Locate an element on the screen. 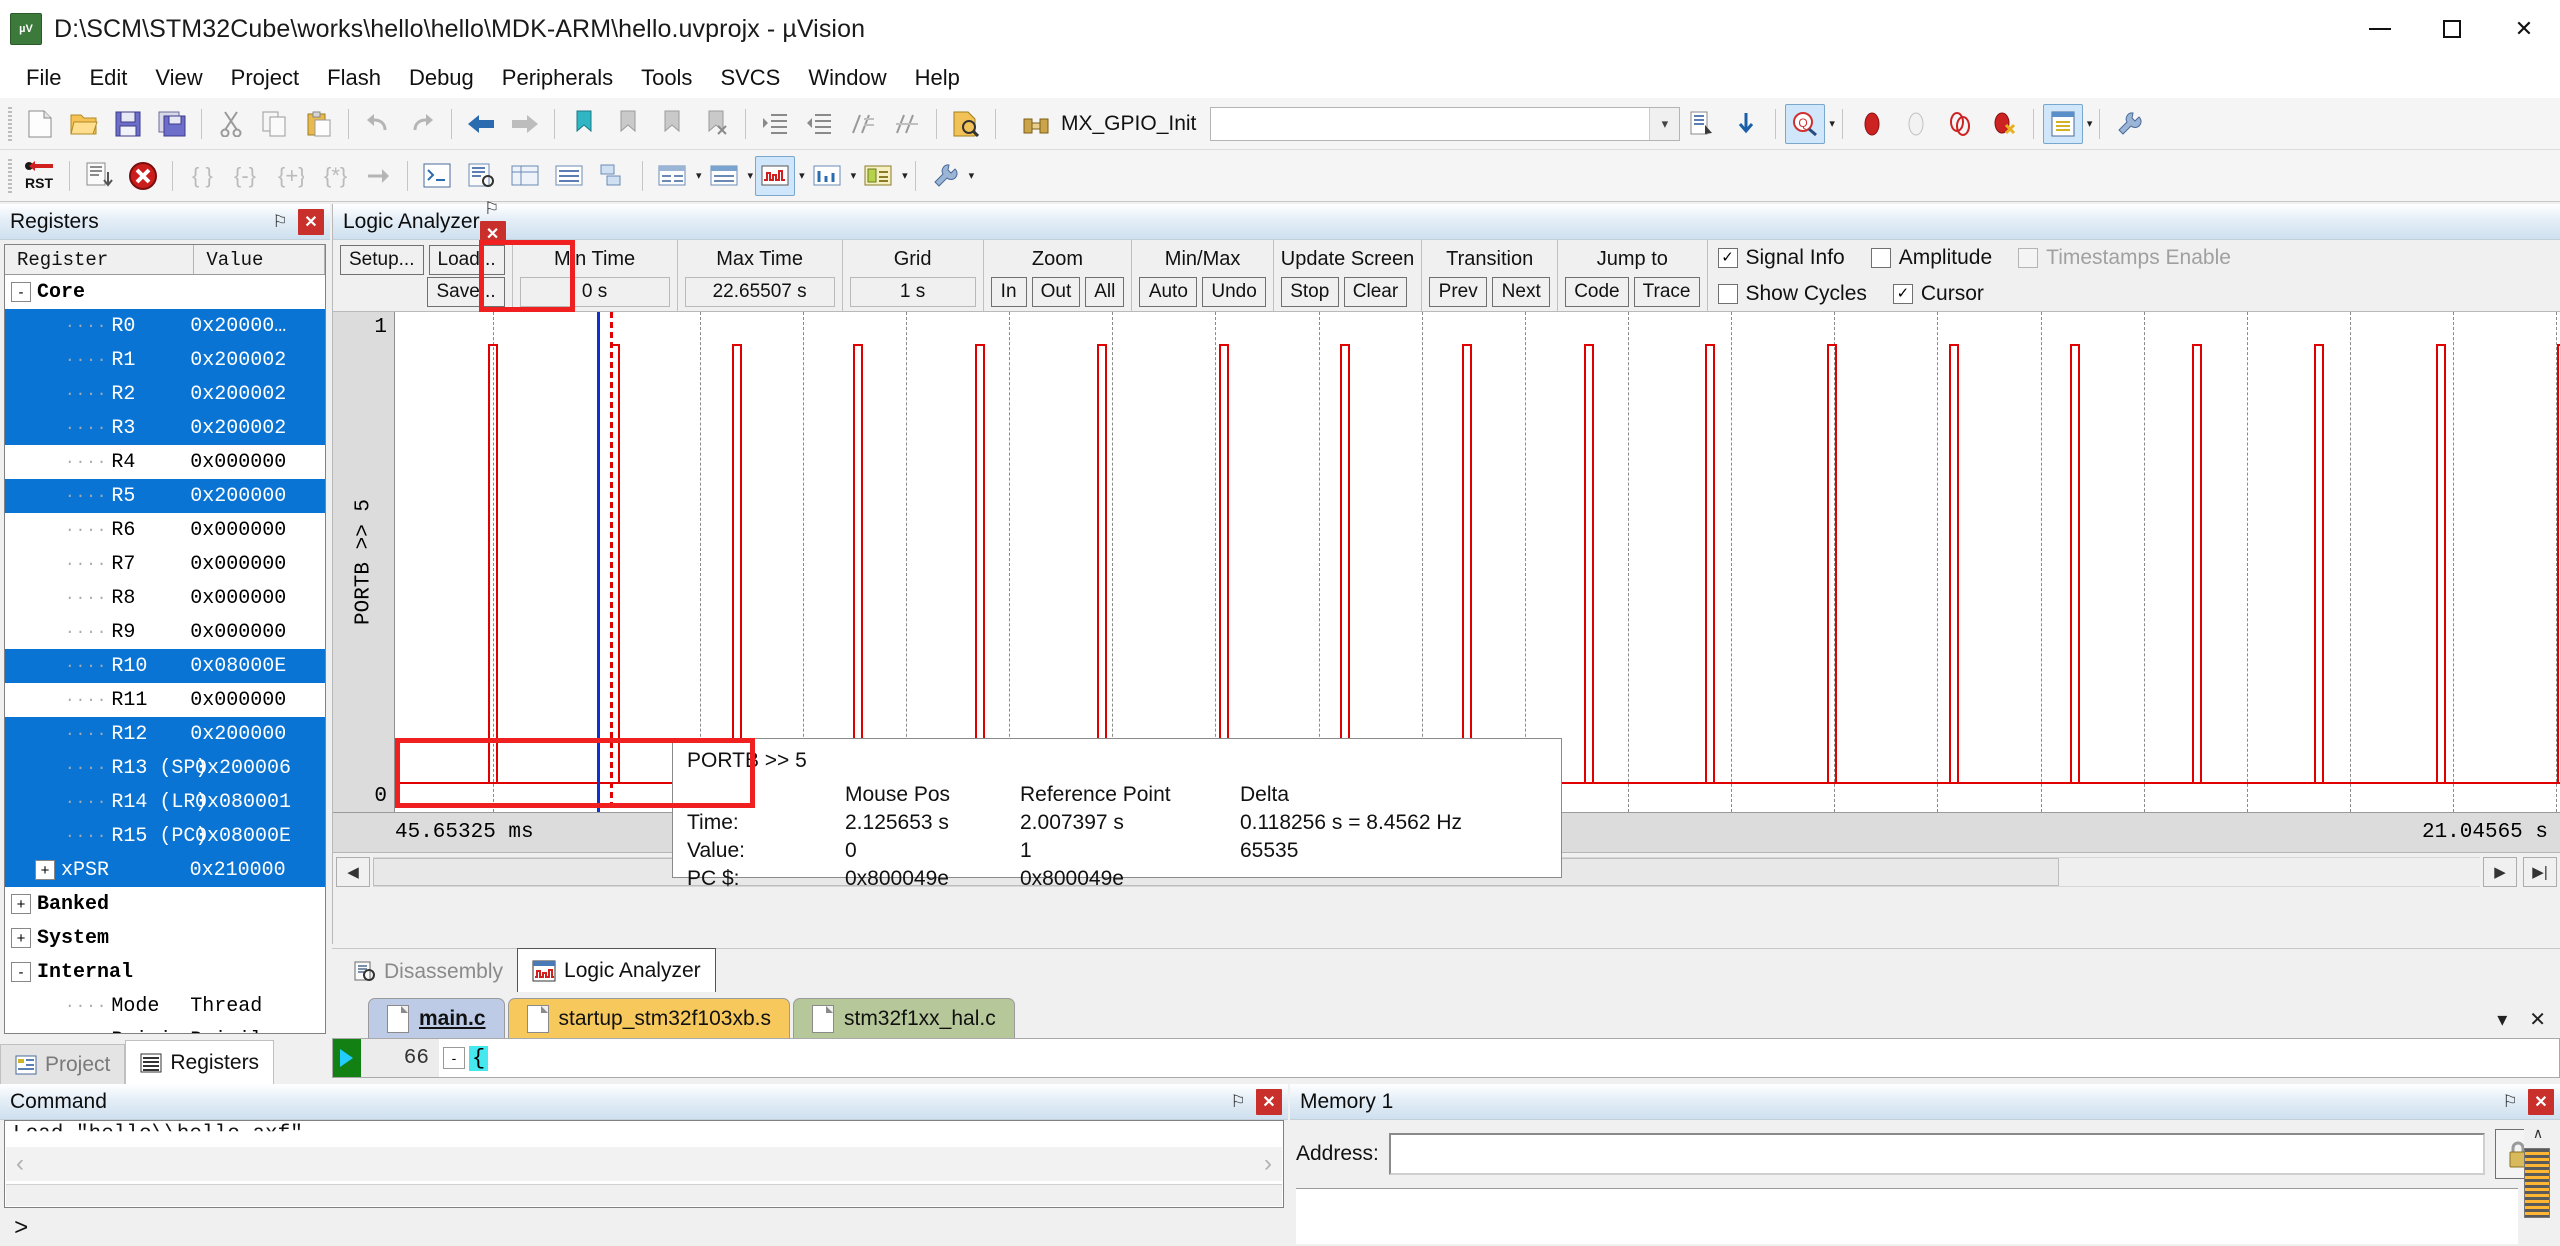 Image resolution: width=2560 pixels, height=1246 pixels. trace-icon is located at coordinates (827, 176).